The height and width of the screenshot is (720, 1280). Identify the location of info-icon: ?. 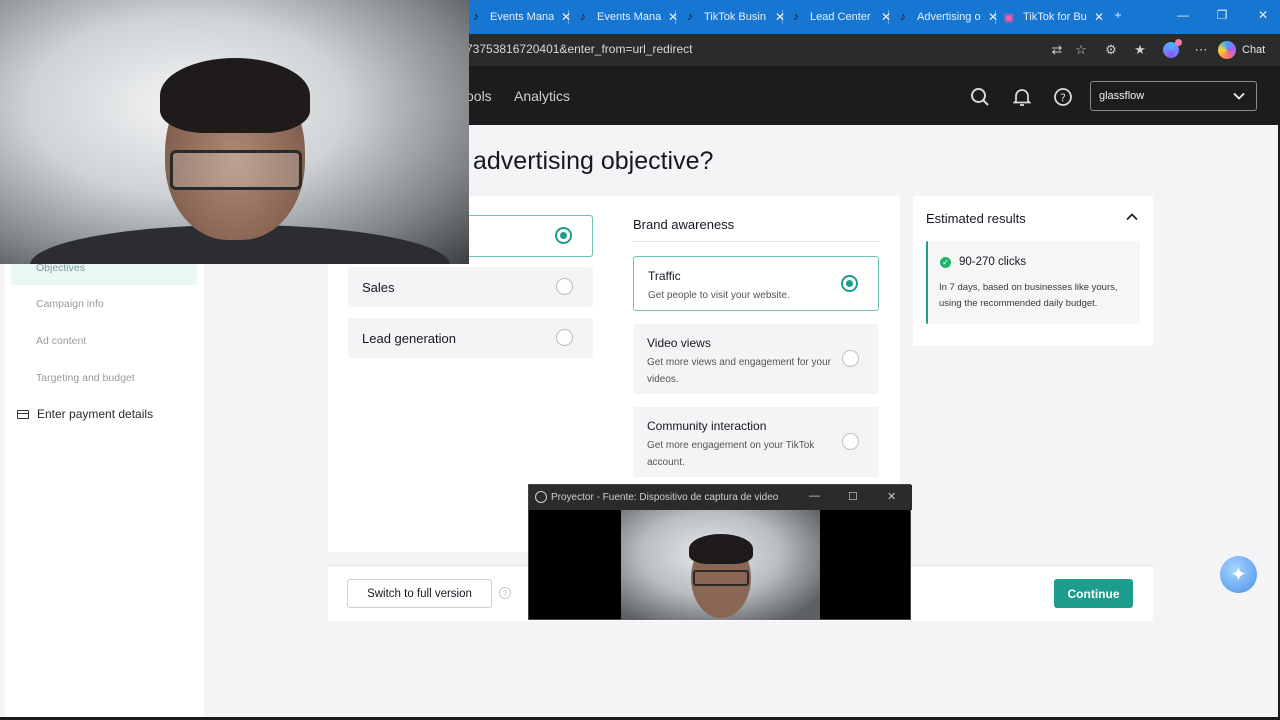
(505, 593).